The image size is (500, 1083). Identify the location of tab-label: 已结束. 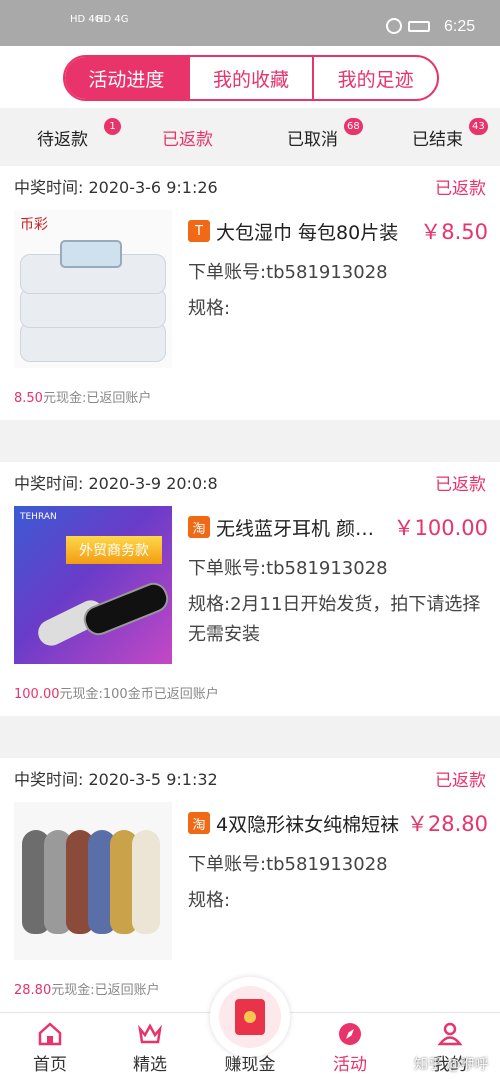
(437, 139).